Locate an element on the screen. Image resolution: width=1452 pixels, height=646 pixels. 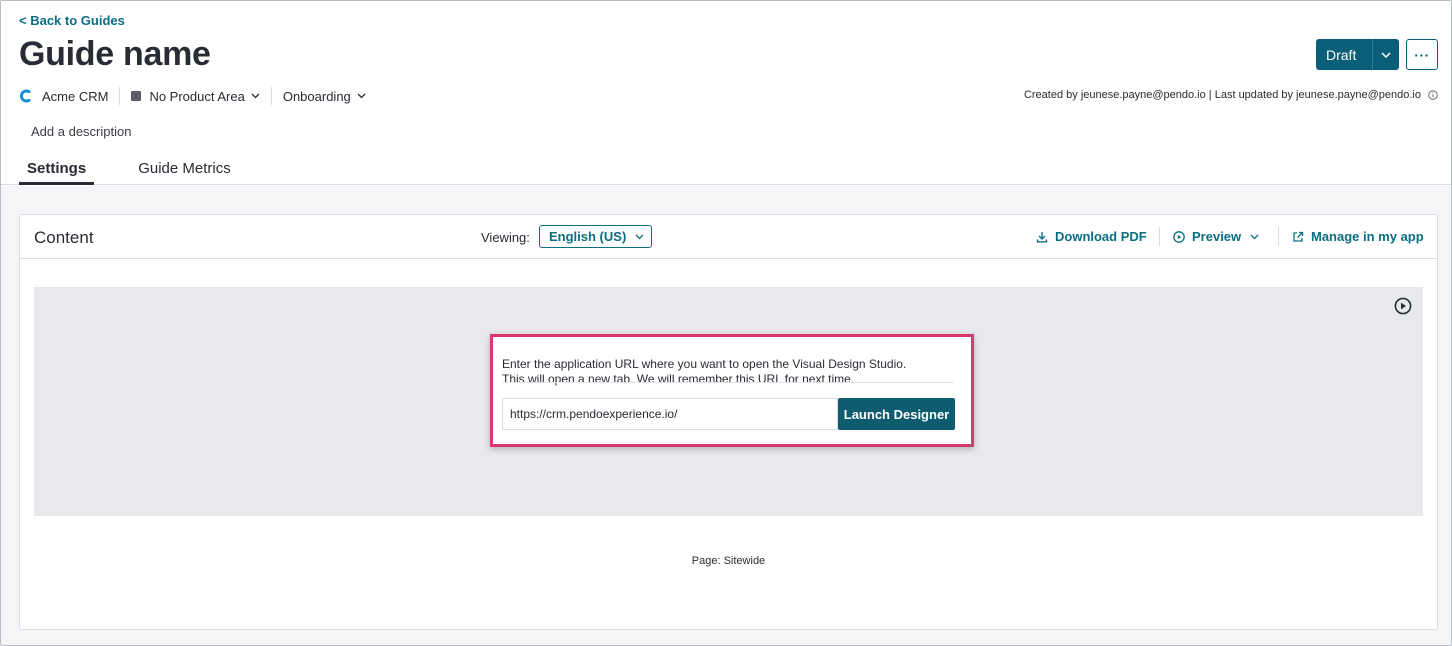
page-title: Guide name is located at coordinates (115, 54).